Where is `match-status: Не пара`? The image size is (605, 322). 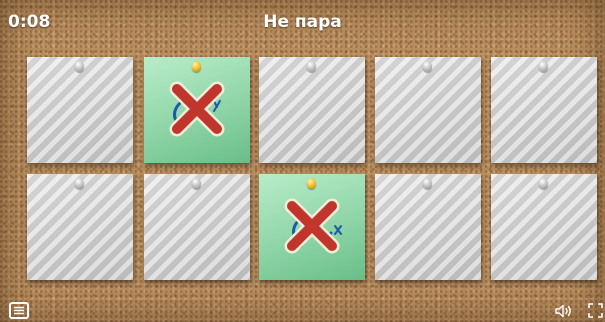 match-status: Не пара is located at coordinates (302, 22).